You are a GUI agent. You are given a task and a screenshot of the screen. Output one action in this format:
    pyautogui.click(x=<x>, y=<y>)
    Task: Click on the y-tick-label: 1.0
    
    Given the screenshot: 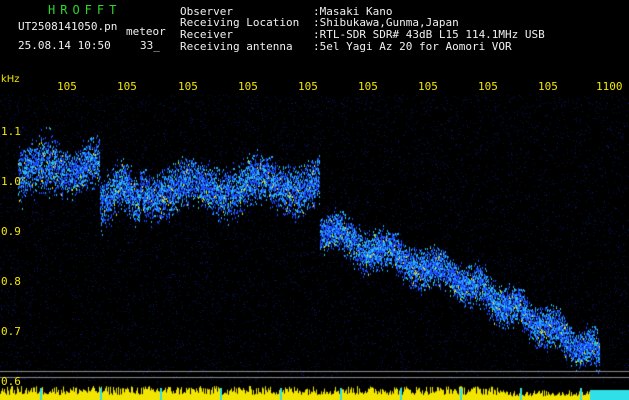 What is the action you would take?
    pyautogui.click(x=11, y=181)
    